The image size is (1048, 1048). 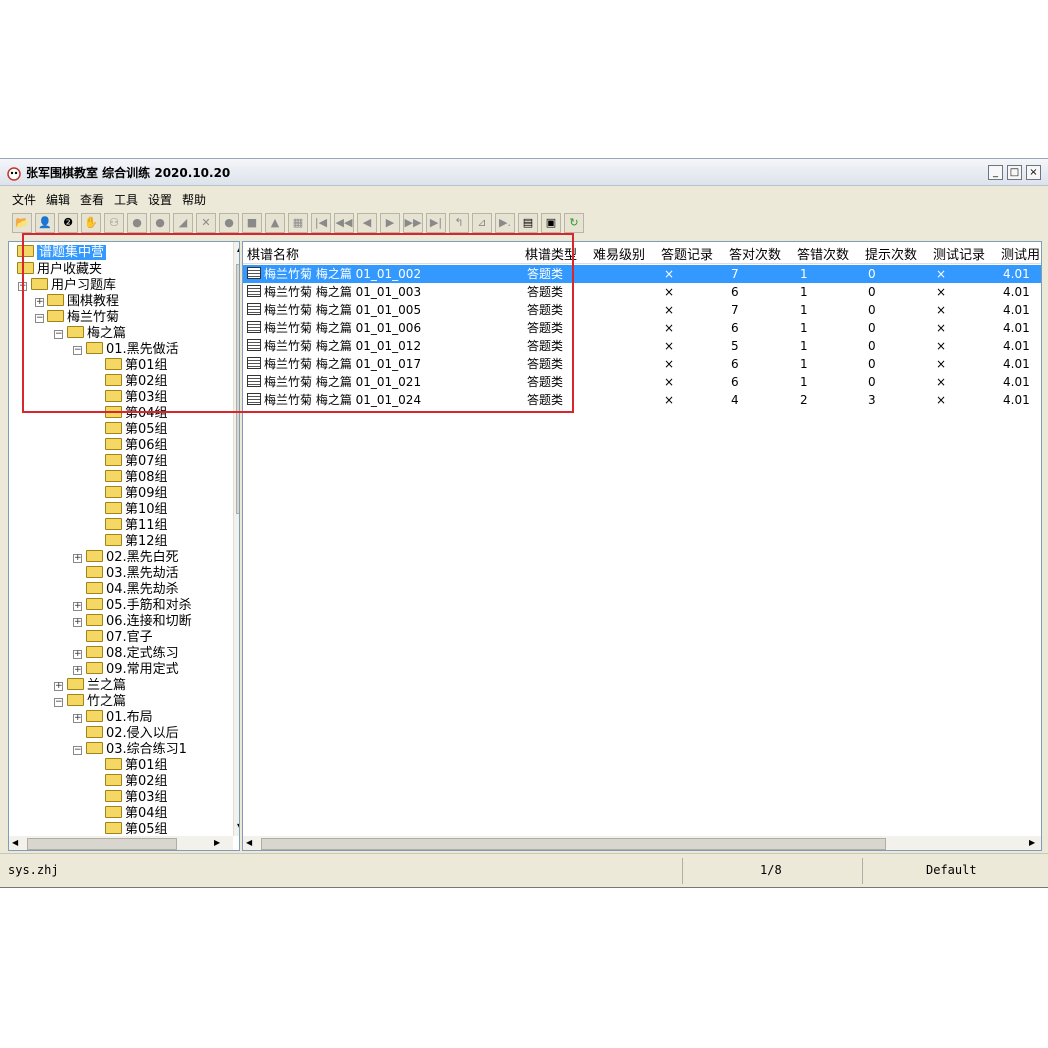 I want to click on tree-node: 02.侵入以后, so click(x=132, y=734).